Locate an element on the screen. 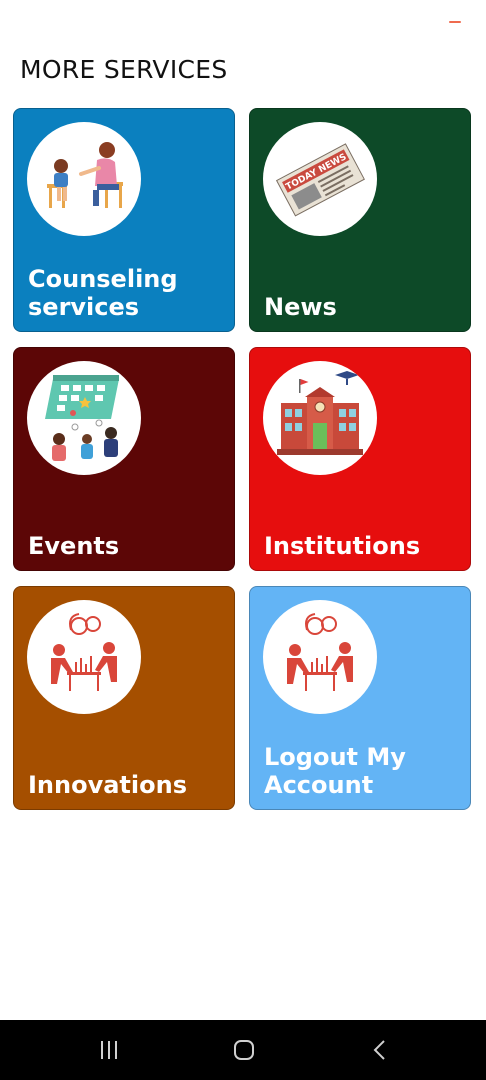 Image resolution: width=486 pixels, height=1080 pixels. counseling-services-card: Counseling services is located at coordinates (124, 220).